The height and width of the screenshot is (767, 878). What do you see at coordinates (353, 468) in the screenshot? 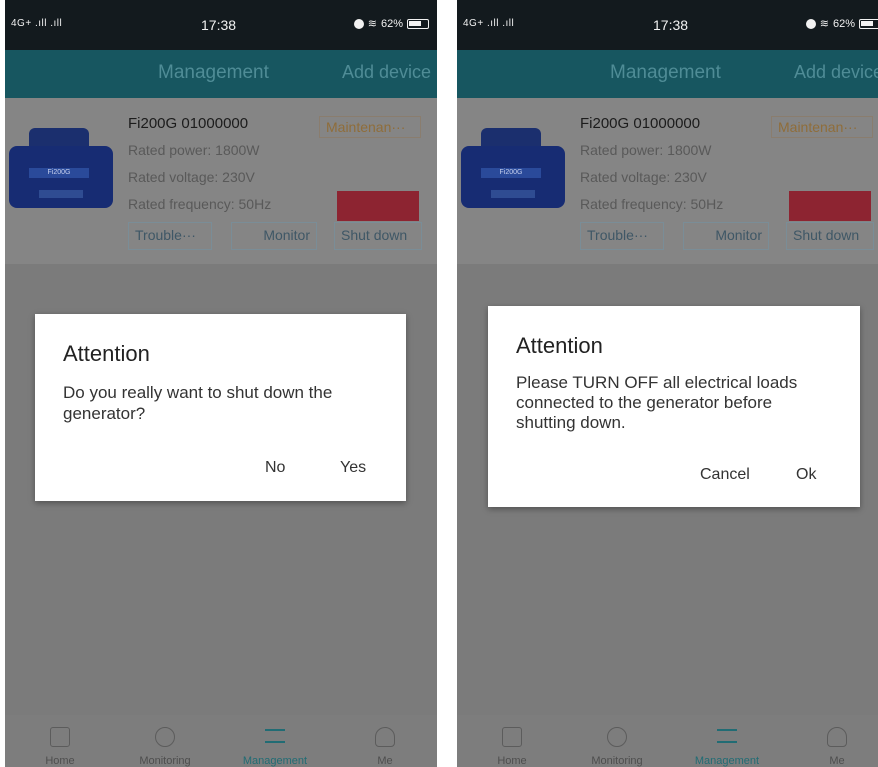
I see `yes-button: Yes` at bounding box center [353, 468].